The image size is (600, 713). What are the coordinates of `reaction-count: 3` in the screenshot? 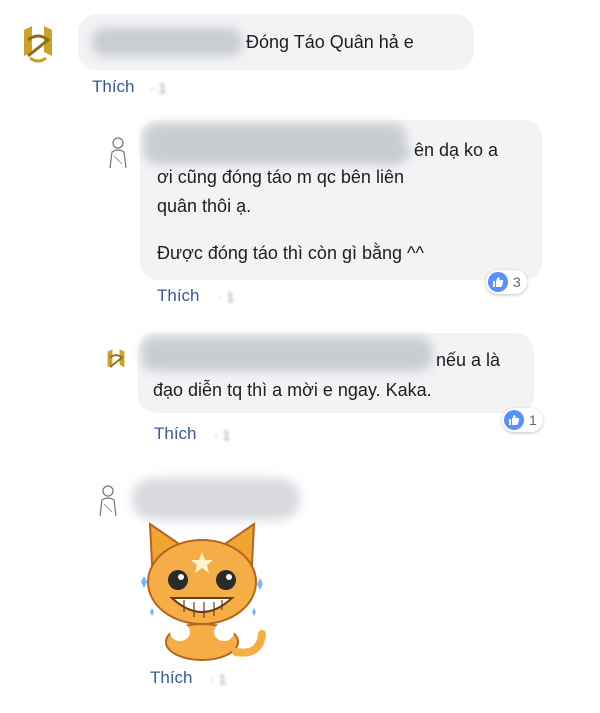 It's located at (517, 282).